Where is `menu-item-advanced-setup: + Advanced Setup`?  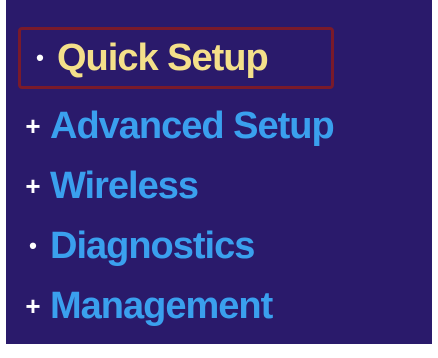
menu-item-advanced-setup: + Advanced Setup is located at coordinates (178, 126).